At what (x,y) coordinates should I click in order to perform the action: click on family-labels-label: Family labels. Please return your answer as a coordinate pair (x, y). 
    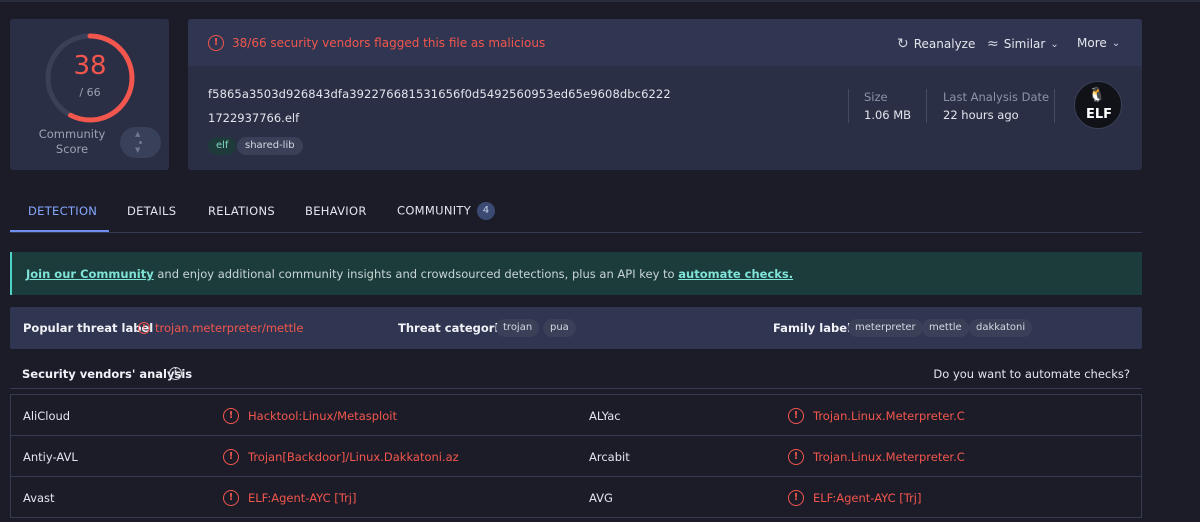
    Looking at the image, I should click on (815, 328).